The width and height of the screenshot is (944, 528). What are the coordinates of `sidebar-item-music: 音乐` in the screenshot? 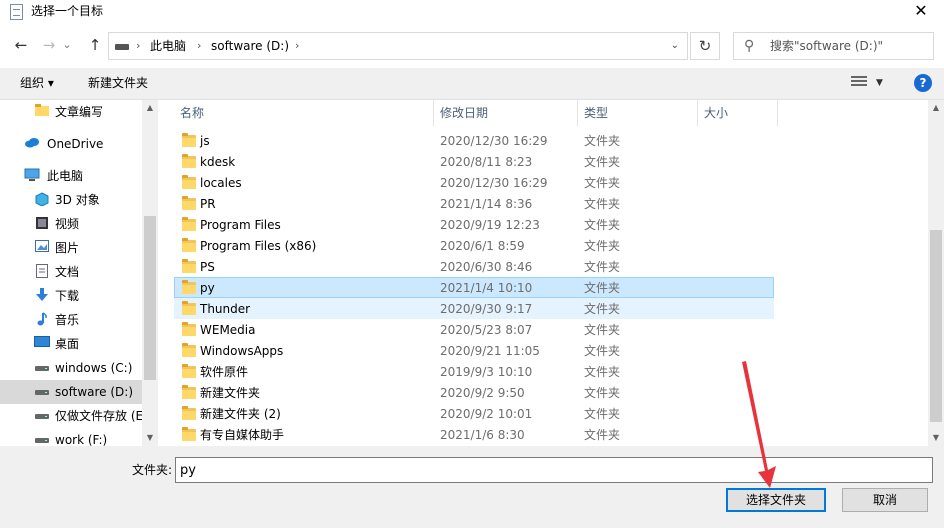 It's located at (71, 320).